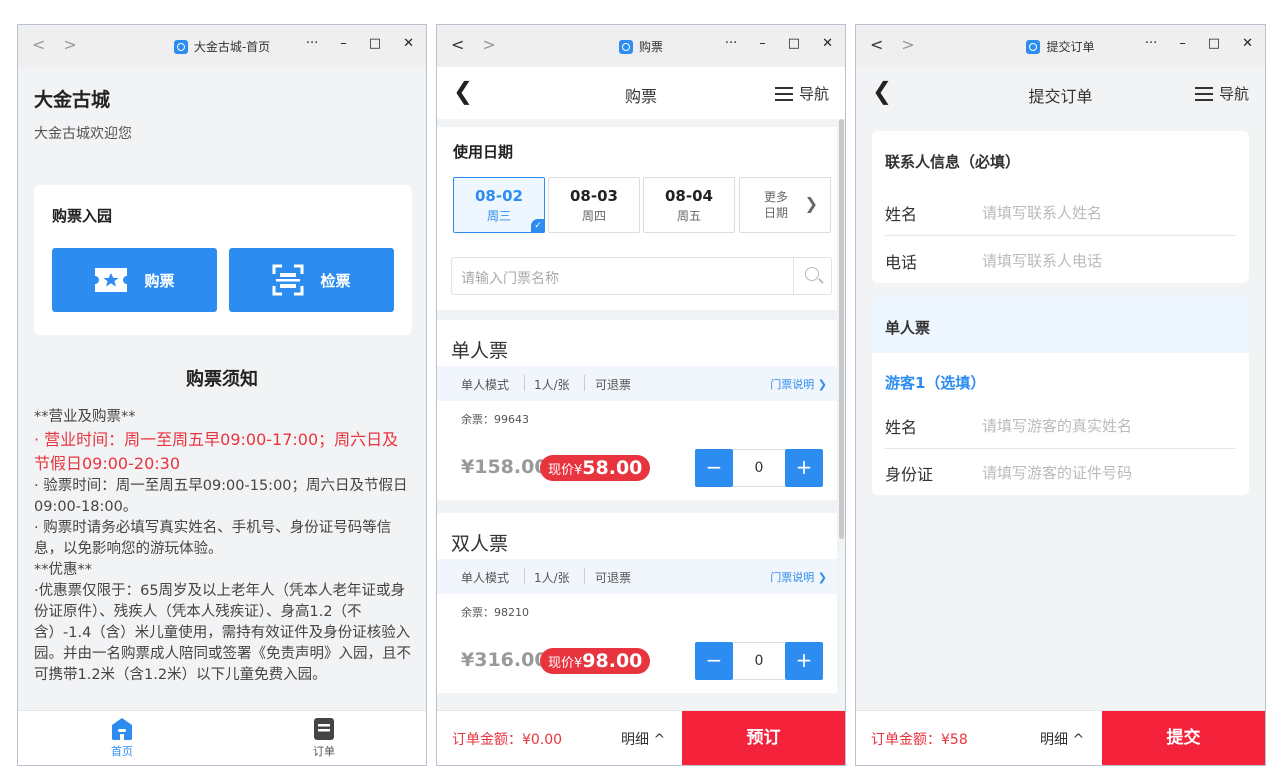  What do you see at coordinates (1057, 472) in the screenshot?
I see `guest-id-input: 请填写游客的证件号码` at bounding box center [1057, 472].